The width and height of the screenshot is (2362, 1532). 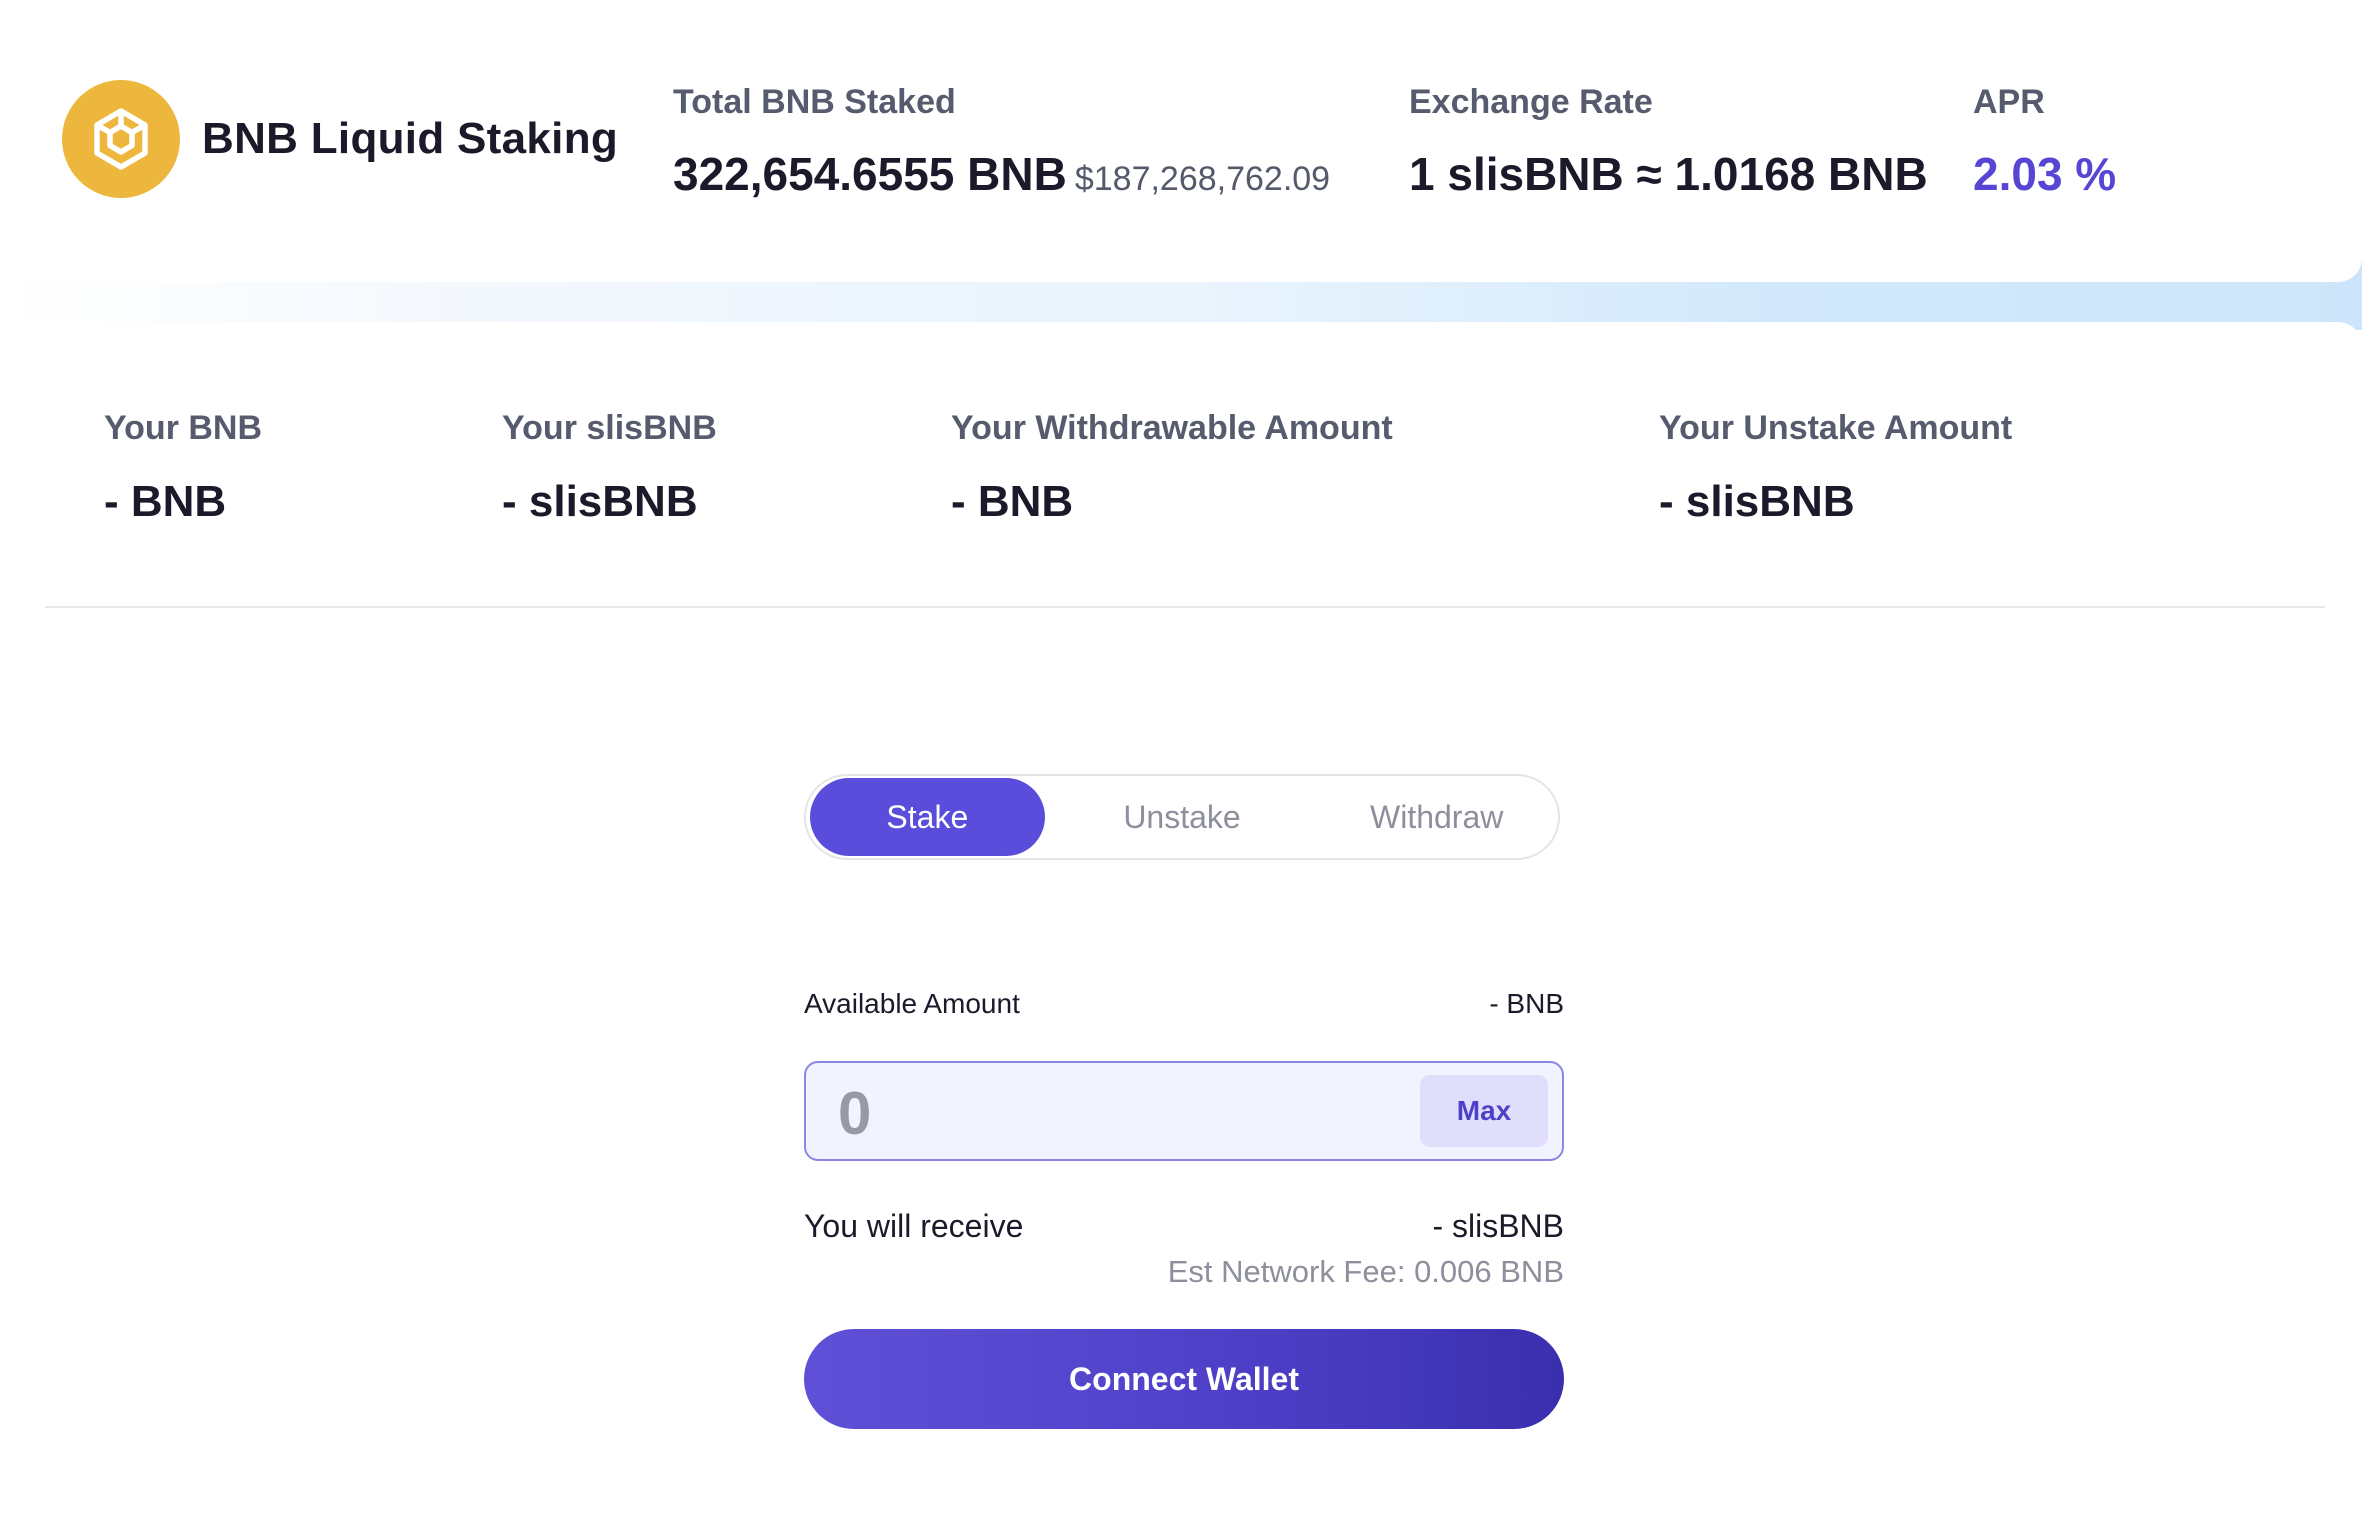 What do you see at coordinates (1526, 1003) in the screenshot?
I see `available-amount-value: - BNB` at bounding box center [1526, 1003].